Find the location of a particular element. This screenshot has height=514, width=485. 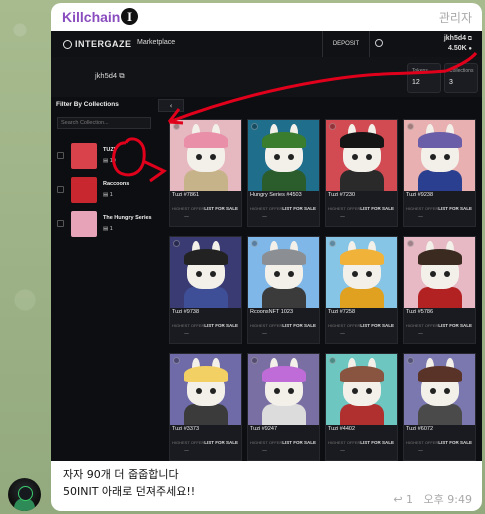

nft-card: Tuzi #7258 HIGHEST OFFER — LIST FOR SALE is located at coordinates (361, 290).